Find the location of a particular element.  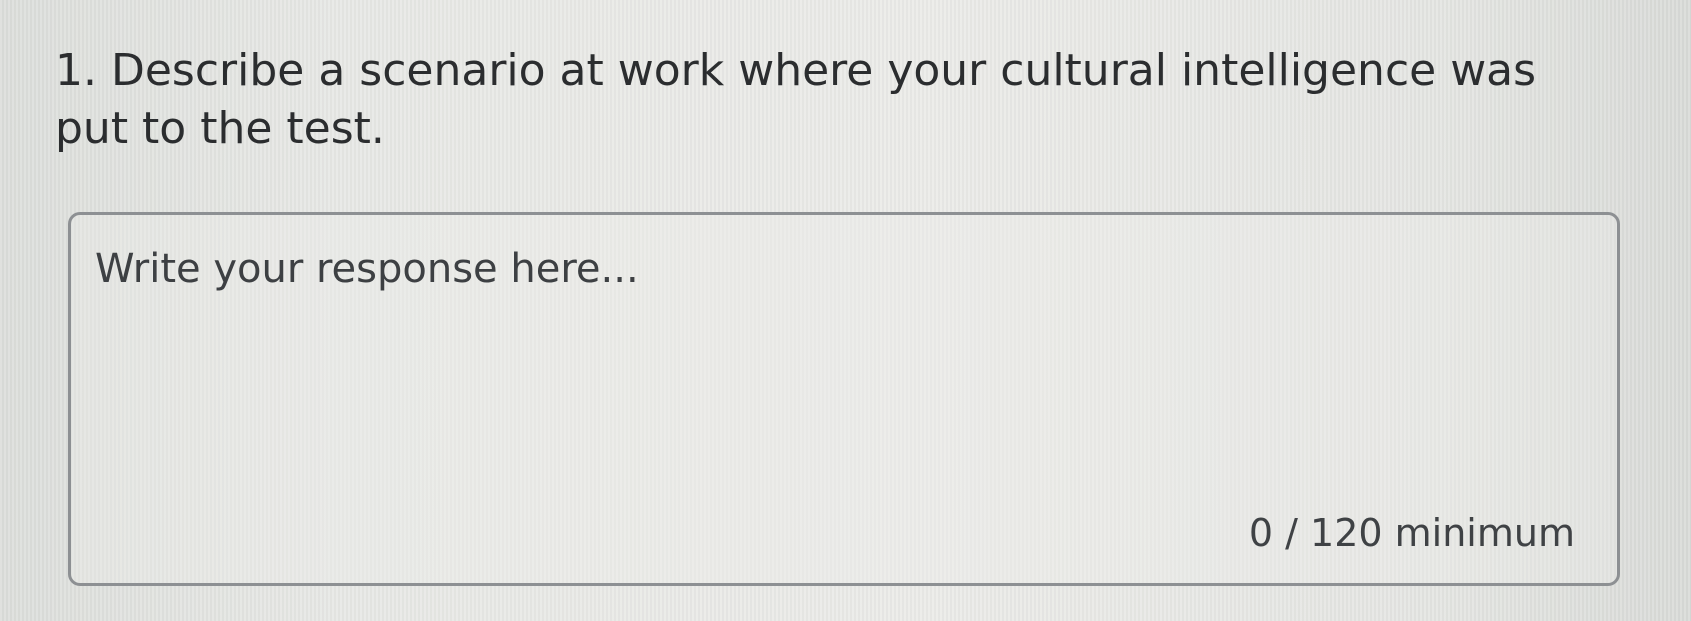

character-count: 0 / 120 minimum is located at coordinates (1411, 533).